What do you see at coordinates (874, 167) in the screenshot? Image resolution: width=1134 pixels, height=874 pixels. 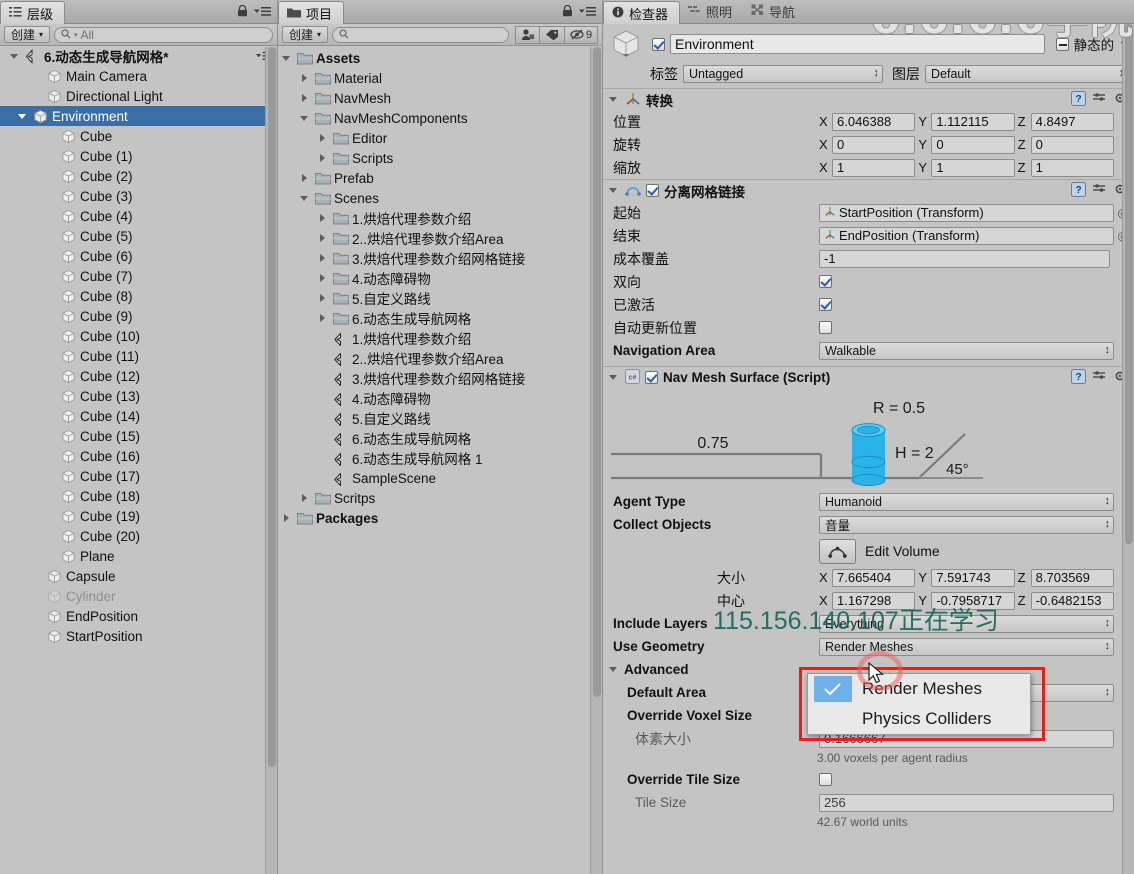 I see `x-field: 1` at bounding box center [874, 167].